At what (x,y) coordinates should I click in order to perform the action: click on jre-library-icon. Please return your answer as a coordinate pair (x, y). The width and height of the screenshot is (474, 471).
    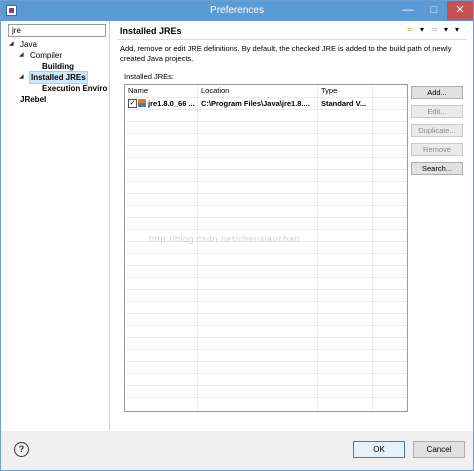
    Looking at the image, I should click on (142, 103).